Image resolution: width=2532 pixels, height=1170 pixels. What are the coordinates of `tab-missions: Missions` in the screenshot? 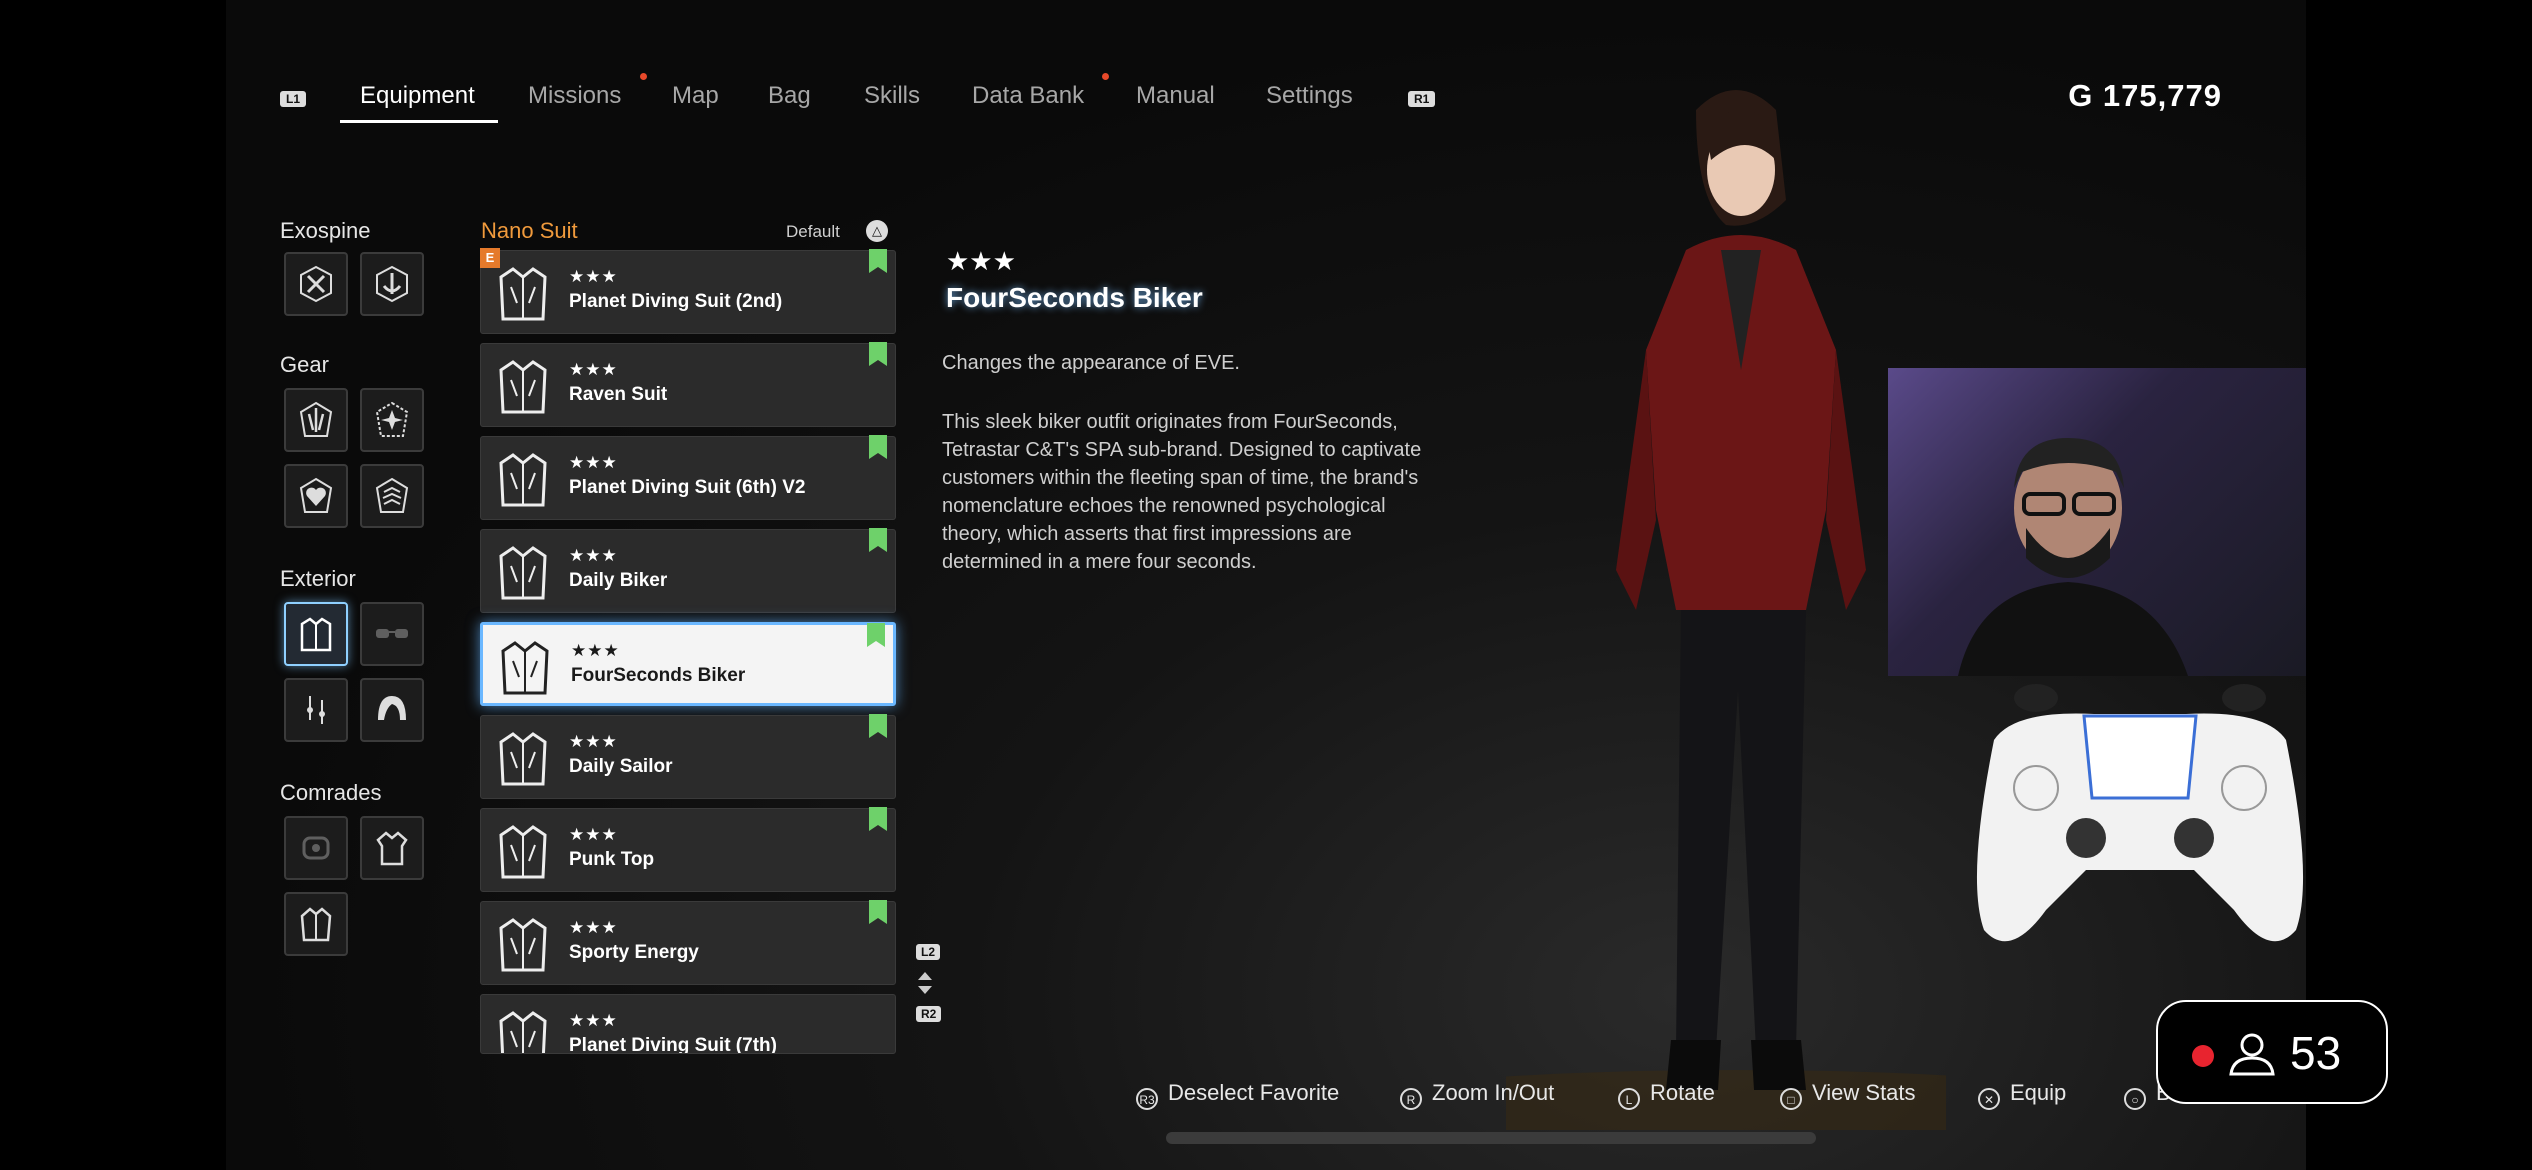 It's located at (574, 96).